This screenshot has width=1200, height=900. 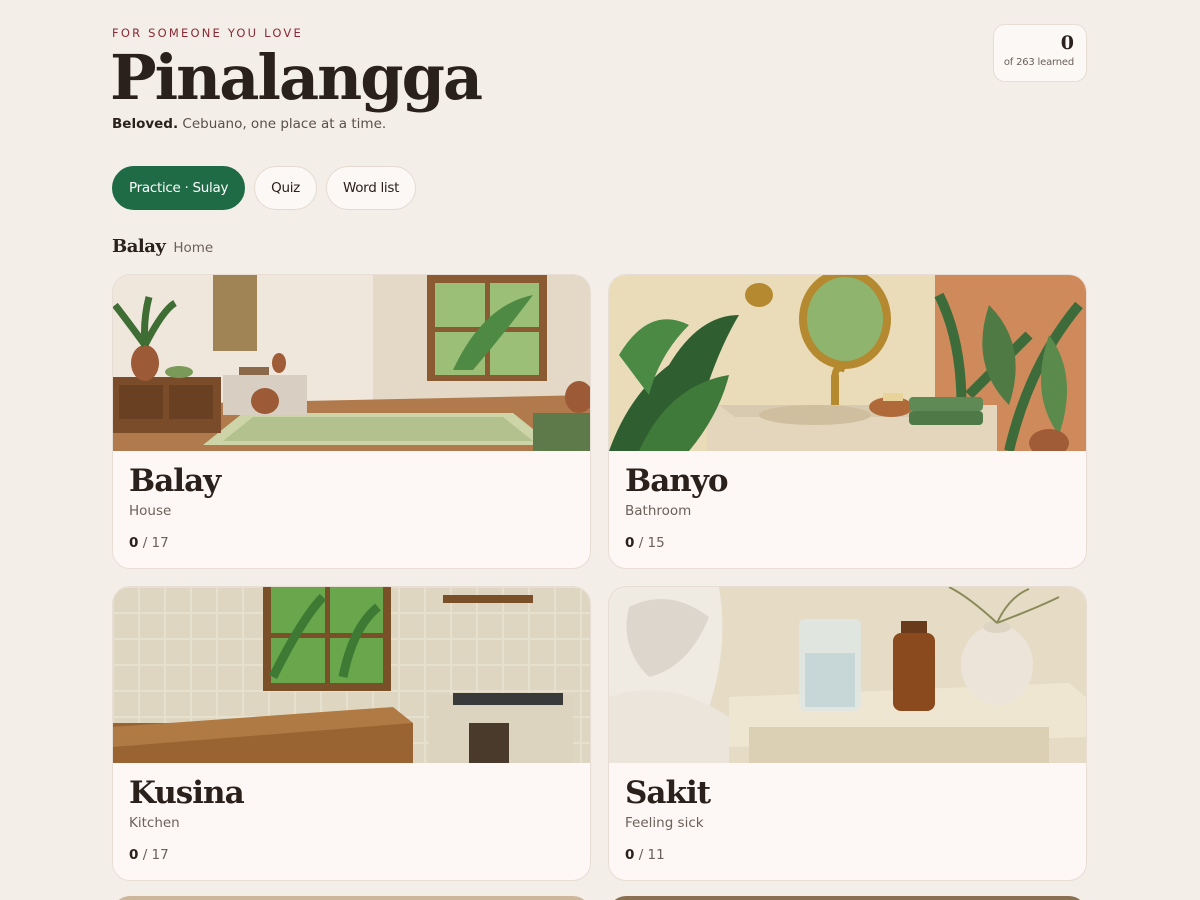 What do you see at coordinates (145, 124) in the screenshot?
I see `tagline-bold: Beloved.` at bounding box center [145, 124].